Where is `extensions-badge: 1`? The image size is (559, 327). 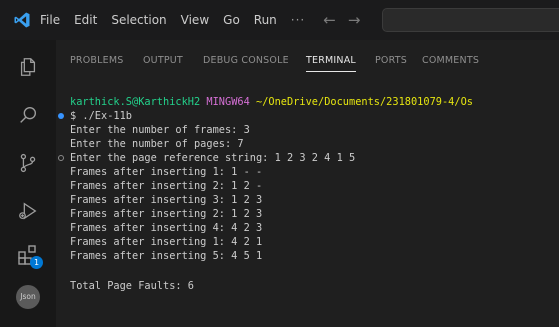
extensions-badge: 1 is located at coordinates (36, 262).